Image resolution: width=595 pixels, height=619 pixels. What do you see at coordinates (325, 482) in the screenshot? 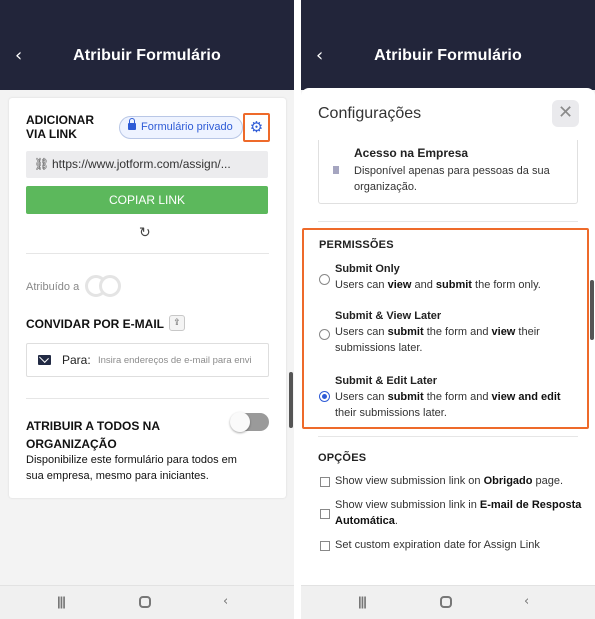
I see `checkbox-thank-you-page` at bounding box center [325, 482].